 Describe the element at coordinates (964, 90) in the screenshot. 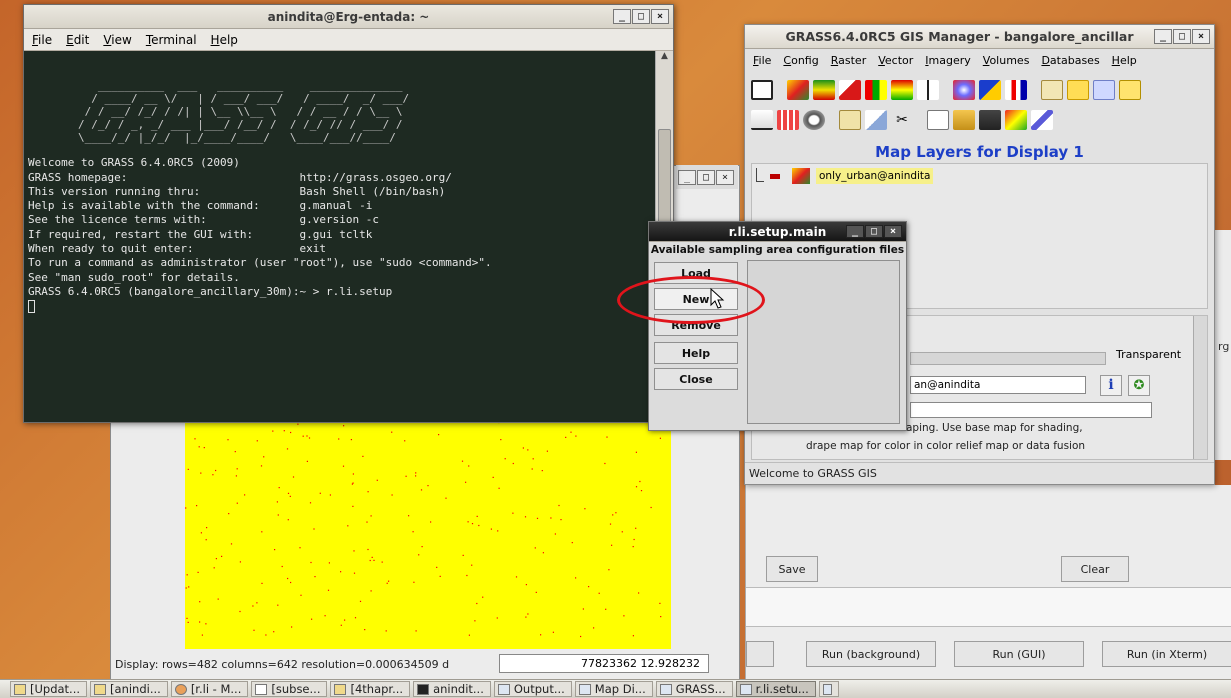

I see `add-vector-icon` at that location.